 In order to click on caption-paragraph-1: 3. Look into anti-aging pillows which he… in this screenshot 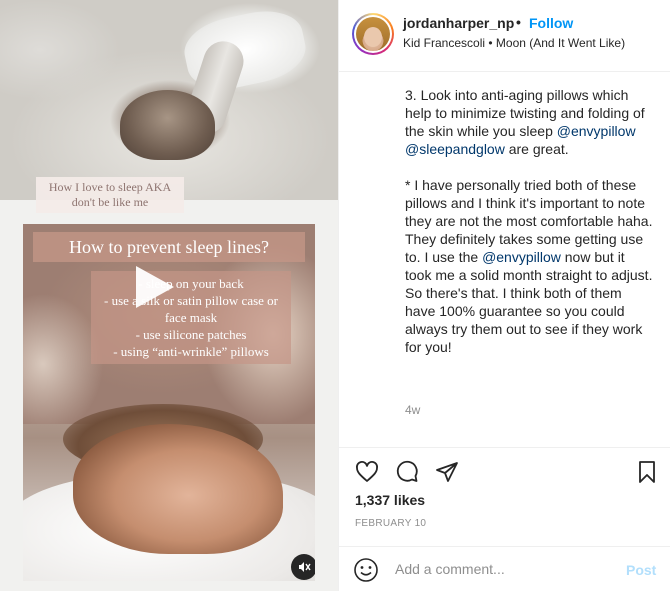, I will do `click(525, 122)`.